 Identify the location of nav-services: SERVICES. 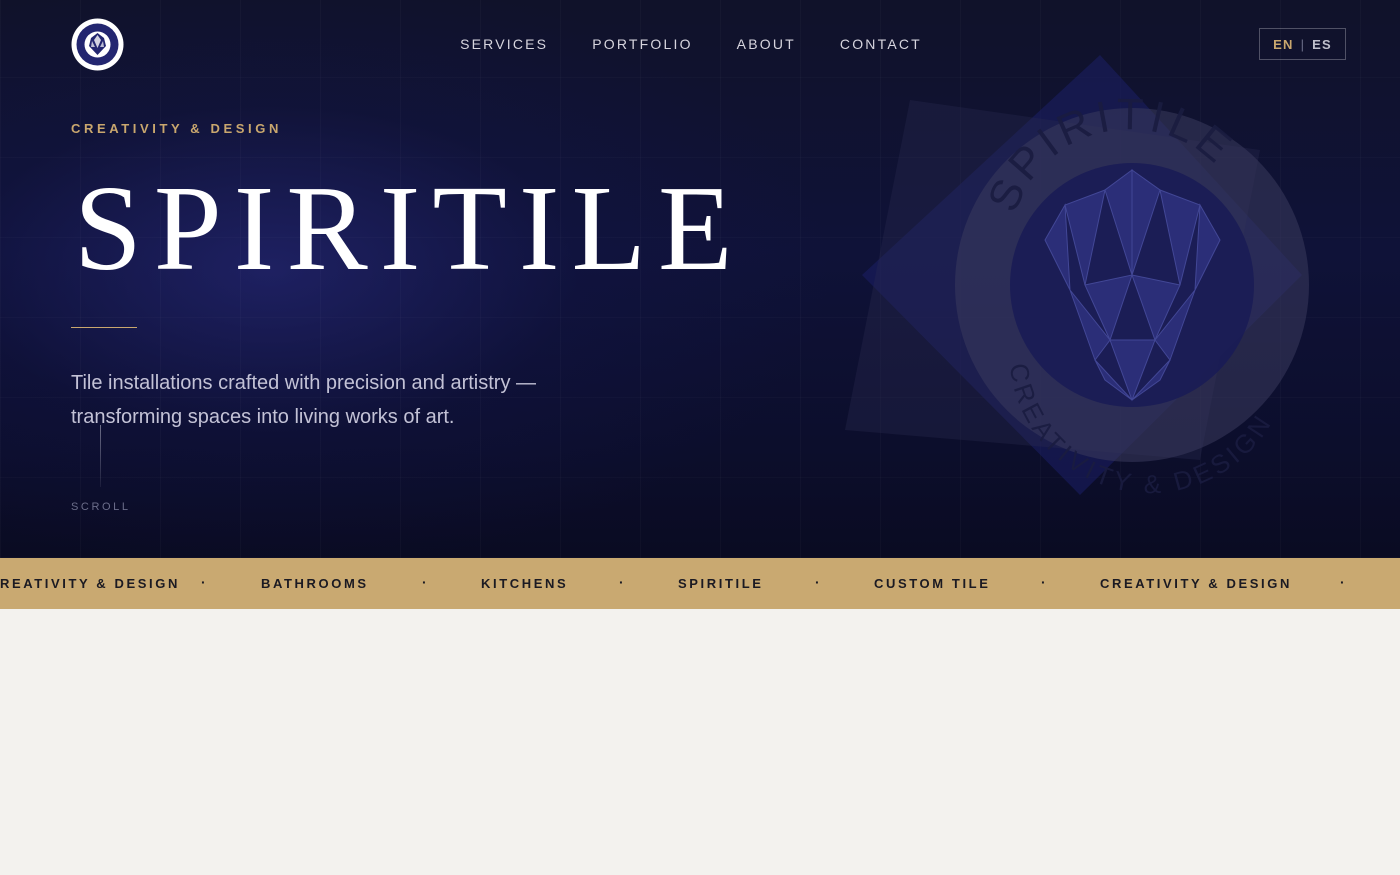
(504, 44).